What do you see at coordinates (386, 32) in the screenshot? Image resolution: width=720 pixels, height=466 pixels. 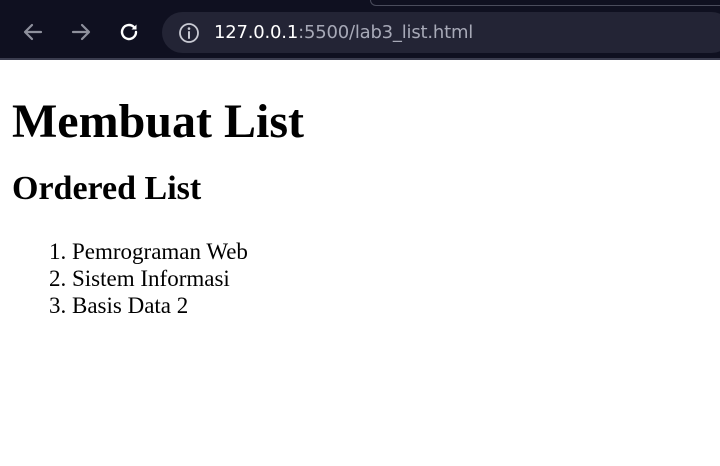 I see `url-path: :5500/lab3_list.html` at bounding box center [386, 32].